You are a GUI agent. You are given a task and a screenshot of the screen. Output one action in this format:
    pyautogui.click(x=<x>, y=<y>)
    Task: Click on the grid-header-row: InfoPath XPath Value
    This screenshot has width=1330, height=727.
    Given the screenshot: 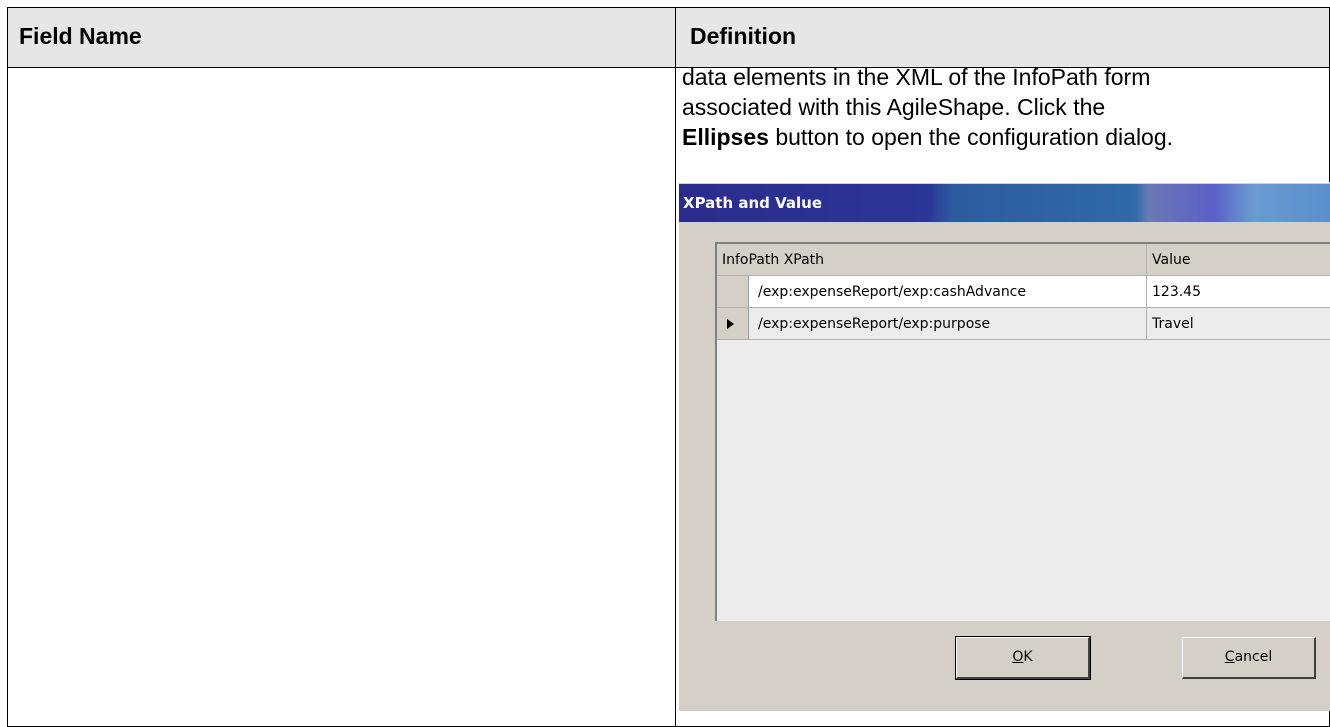 What is the action you would take?
    pyautogui.click(x=1023, y=260)
    